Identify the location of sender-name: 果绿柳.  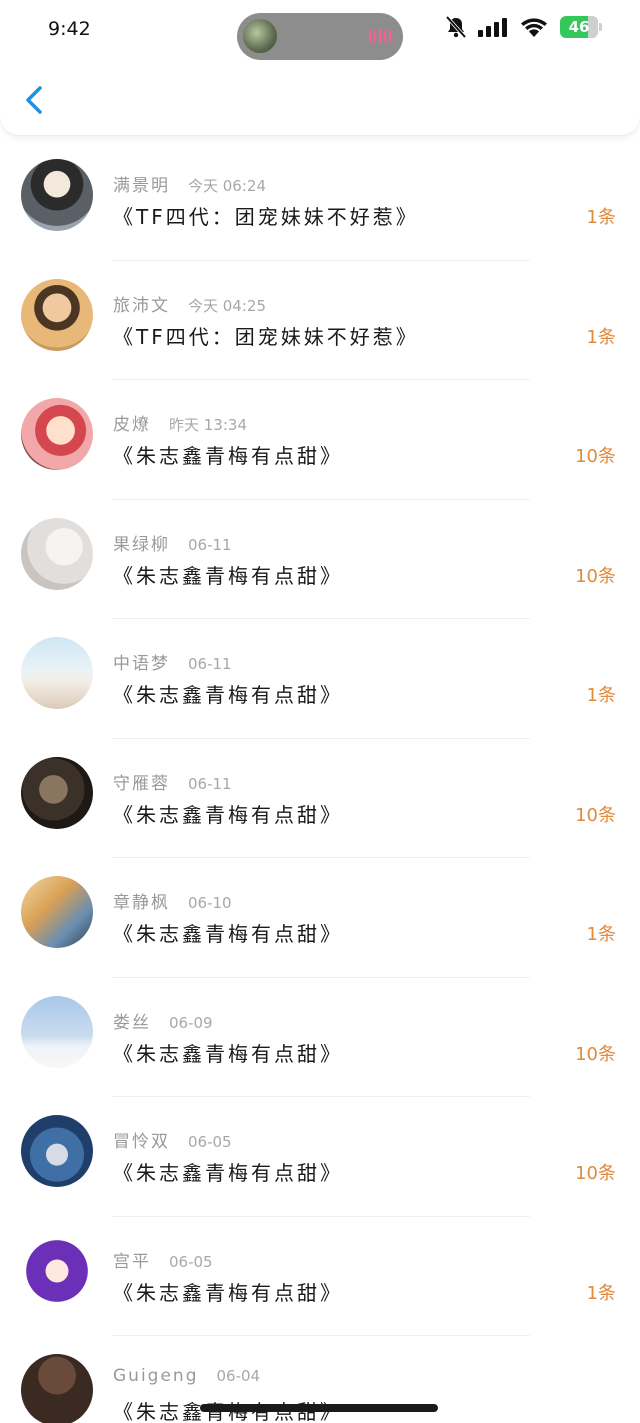
(141, 544).